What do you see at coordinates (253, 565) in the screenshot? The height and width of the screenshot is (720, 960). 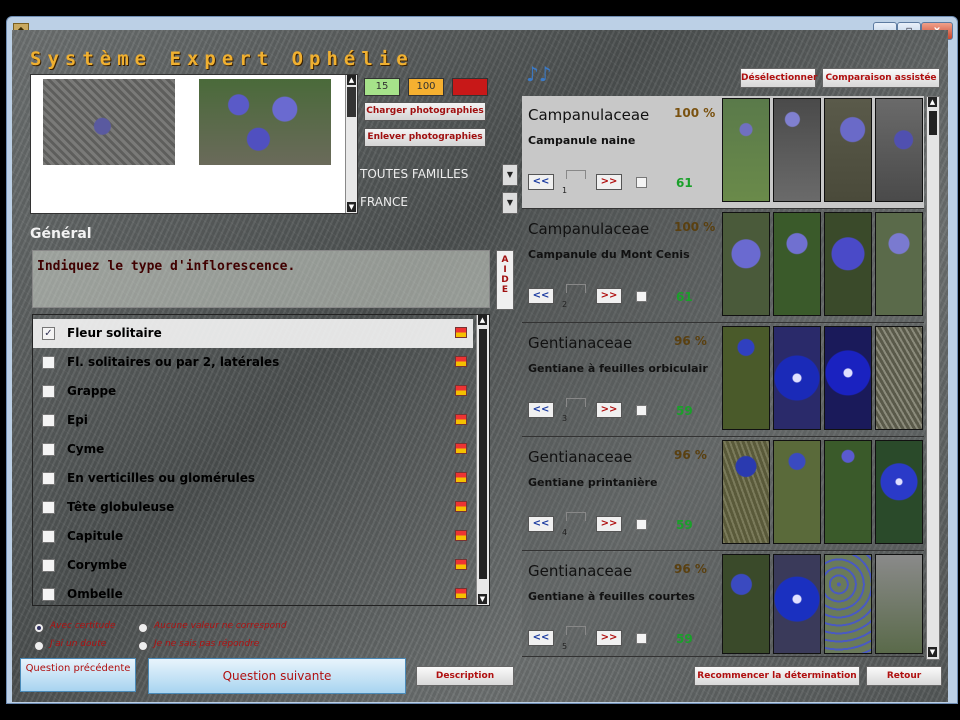 I see `list-item: Corymbe` at bounding box center [253, 565].